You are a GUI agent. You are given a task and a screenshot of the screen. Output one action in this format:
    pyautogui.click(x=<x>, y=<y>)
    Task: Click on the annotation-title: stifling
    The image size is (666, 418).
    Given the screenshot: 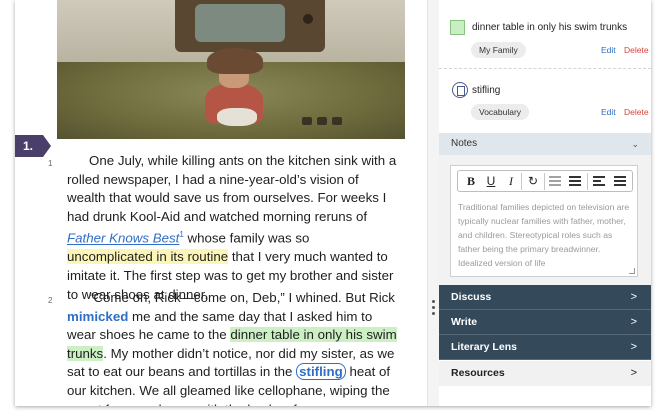 What is the action you would take?
    pyautogui.click(x=486, y=90)
    